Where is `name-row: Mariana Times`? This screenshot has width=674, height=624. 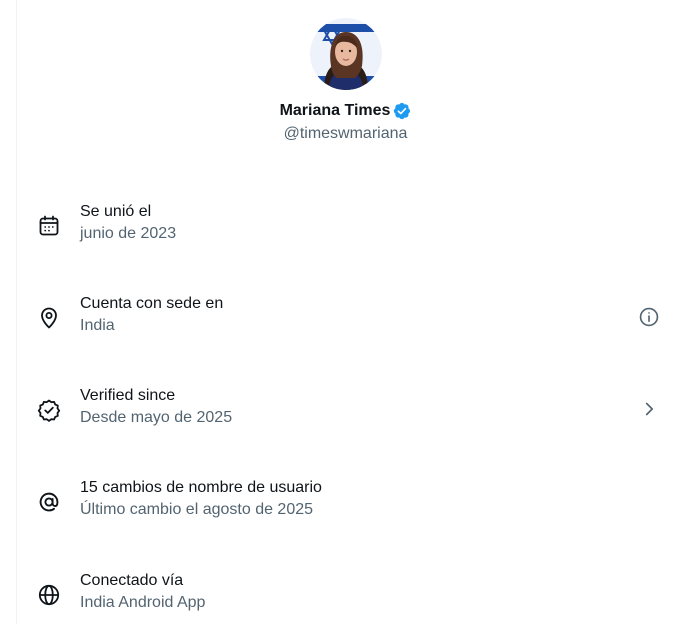 name-row: Mariana Times is located at coordinates (345, 111).